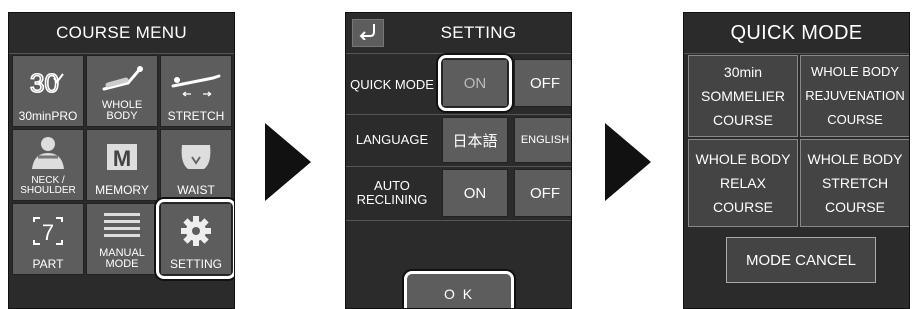  What do you see at coordinates (475, 193) in the screenshot?
I see `auto-reclining-on-button: ON` at bounding box center [475, 193].